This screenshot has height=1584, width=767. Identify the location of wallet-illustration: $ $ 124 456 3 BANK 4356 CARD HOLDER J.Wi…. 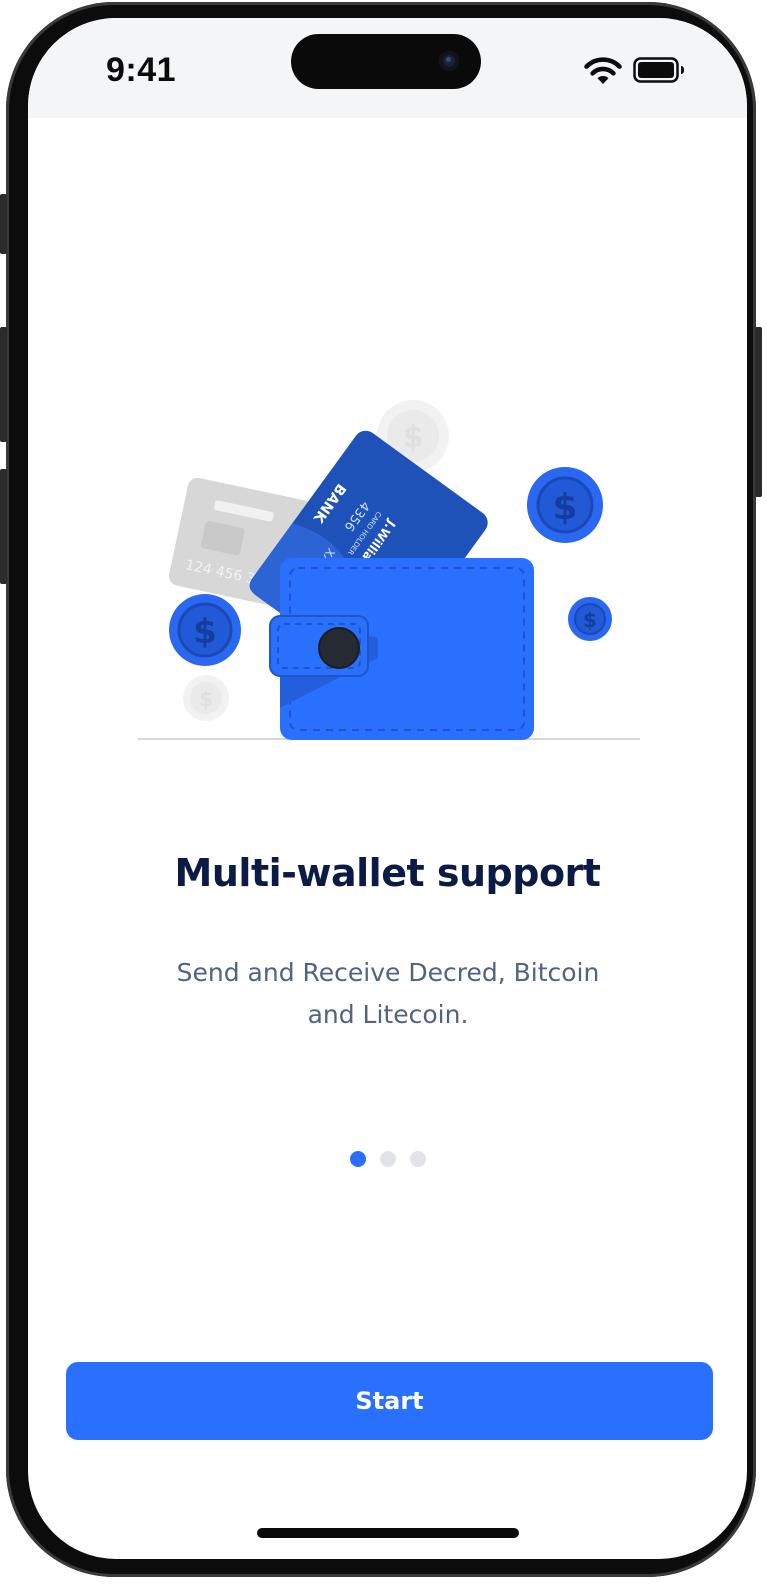
(389, 570).